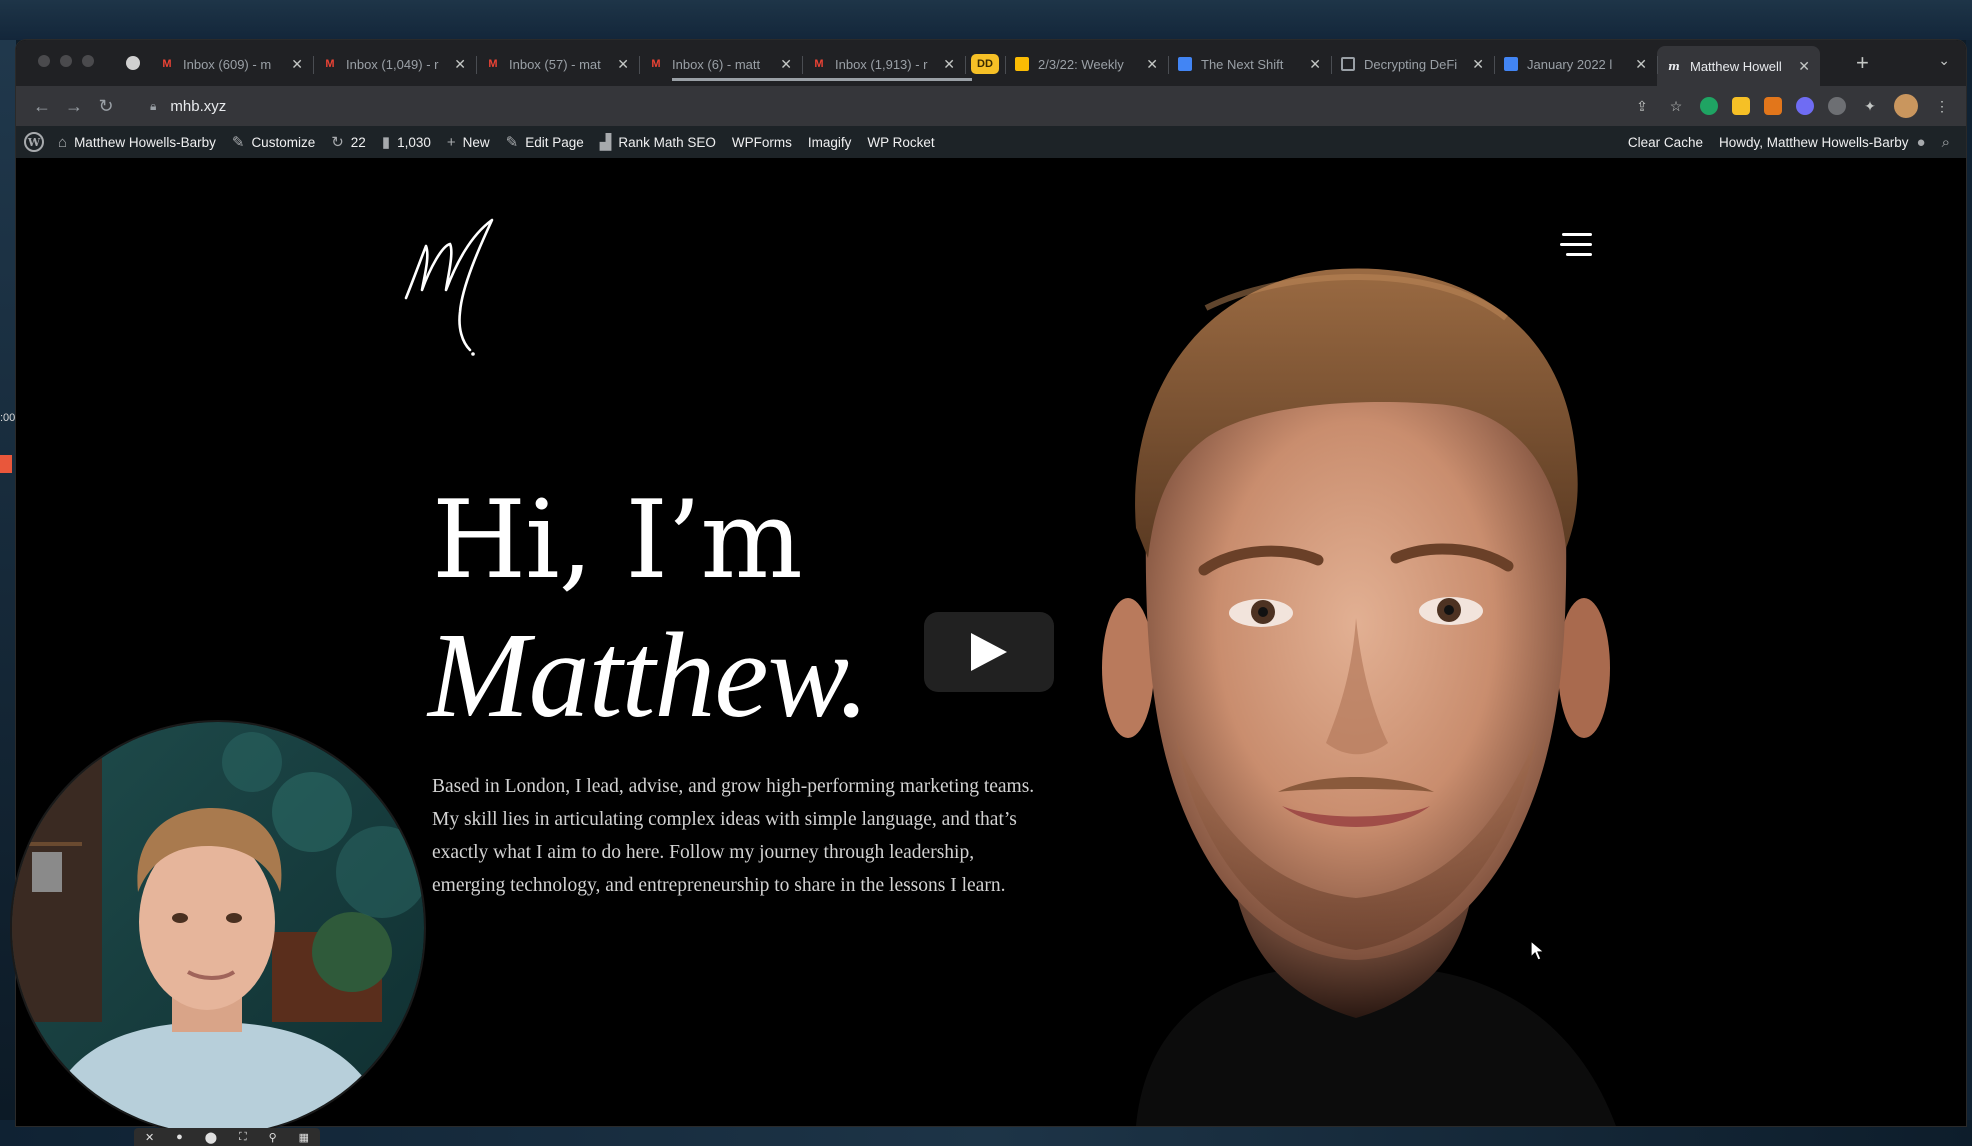 This screenshot has width=1972, height=1146. Describe the element at coordinates (1086, 64) in the screenshot. I see `tab-weekly: 2/3/22: Weekly ✕` at that location.